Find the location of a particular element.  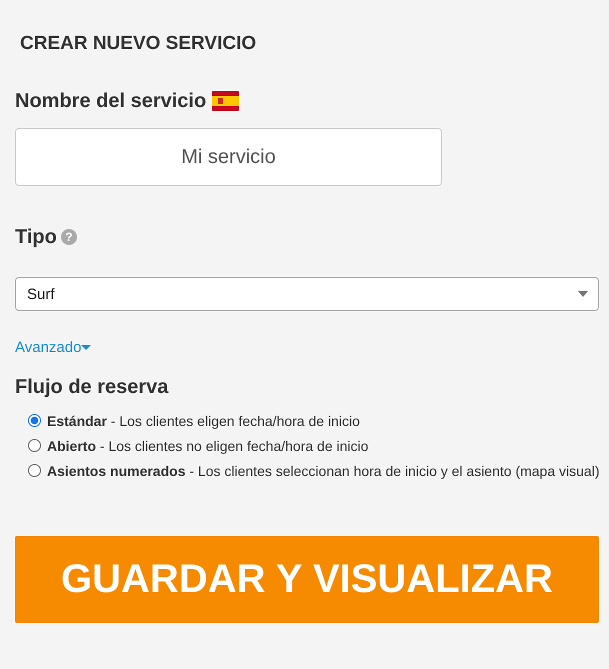

option-label: Abierto - Los clientes no eligen fecha/hora de inicio is located at coordinates (207, 446).